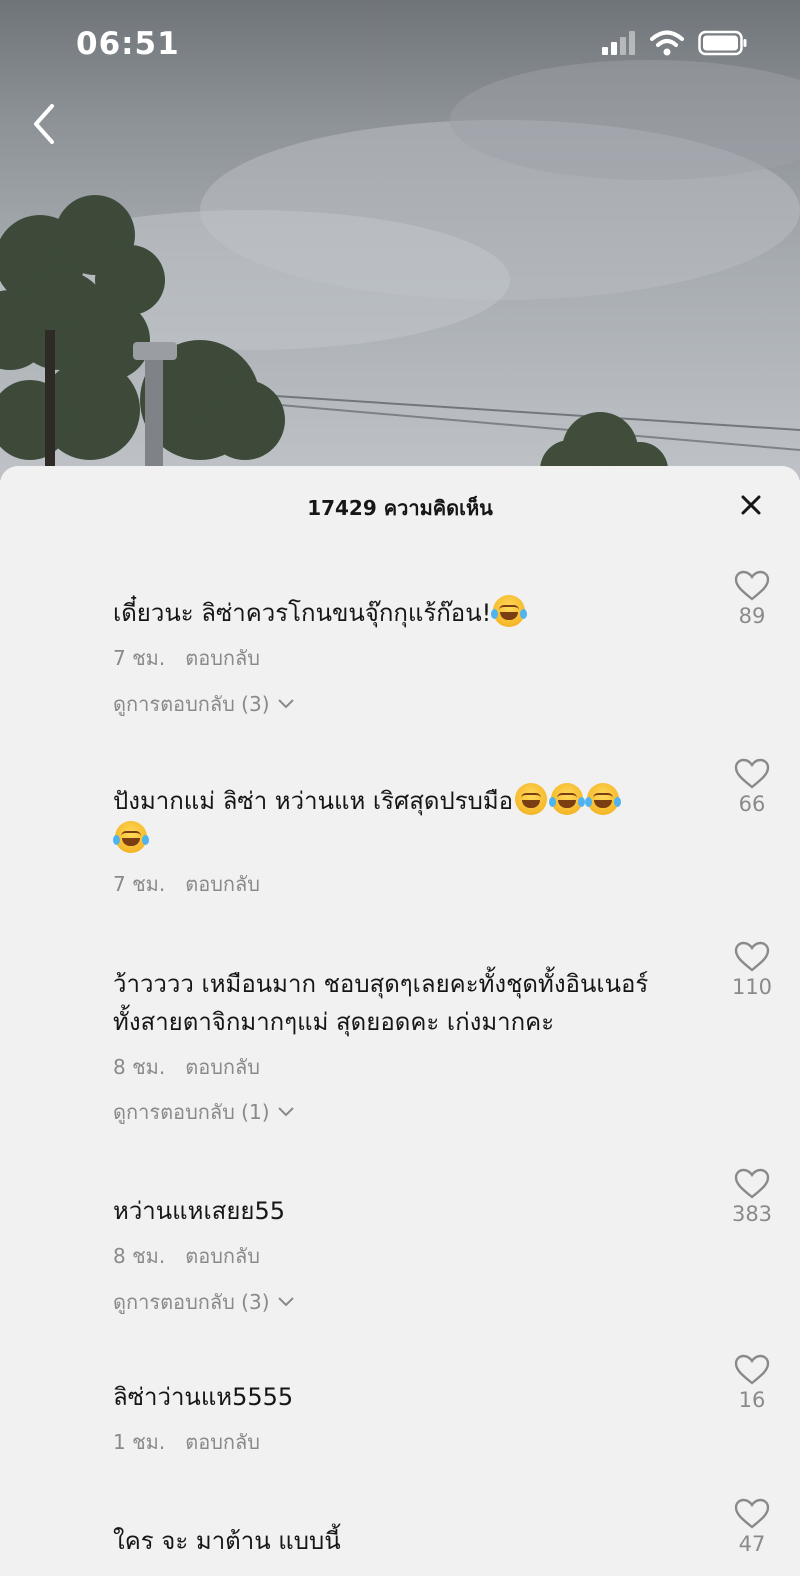 The image size is (800, 1576). I want to click on wifi-icon, so click(667, 43).